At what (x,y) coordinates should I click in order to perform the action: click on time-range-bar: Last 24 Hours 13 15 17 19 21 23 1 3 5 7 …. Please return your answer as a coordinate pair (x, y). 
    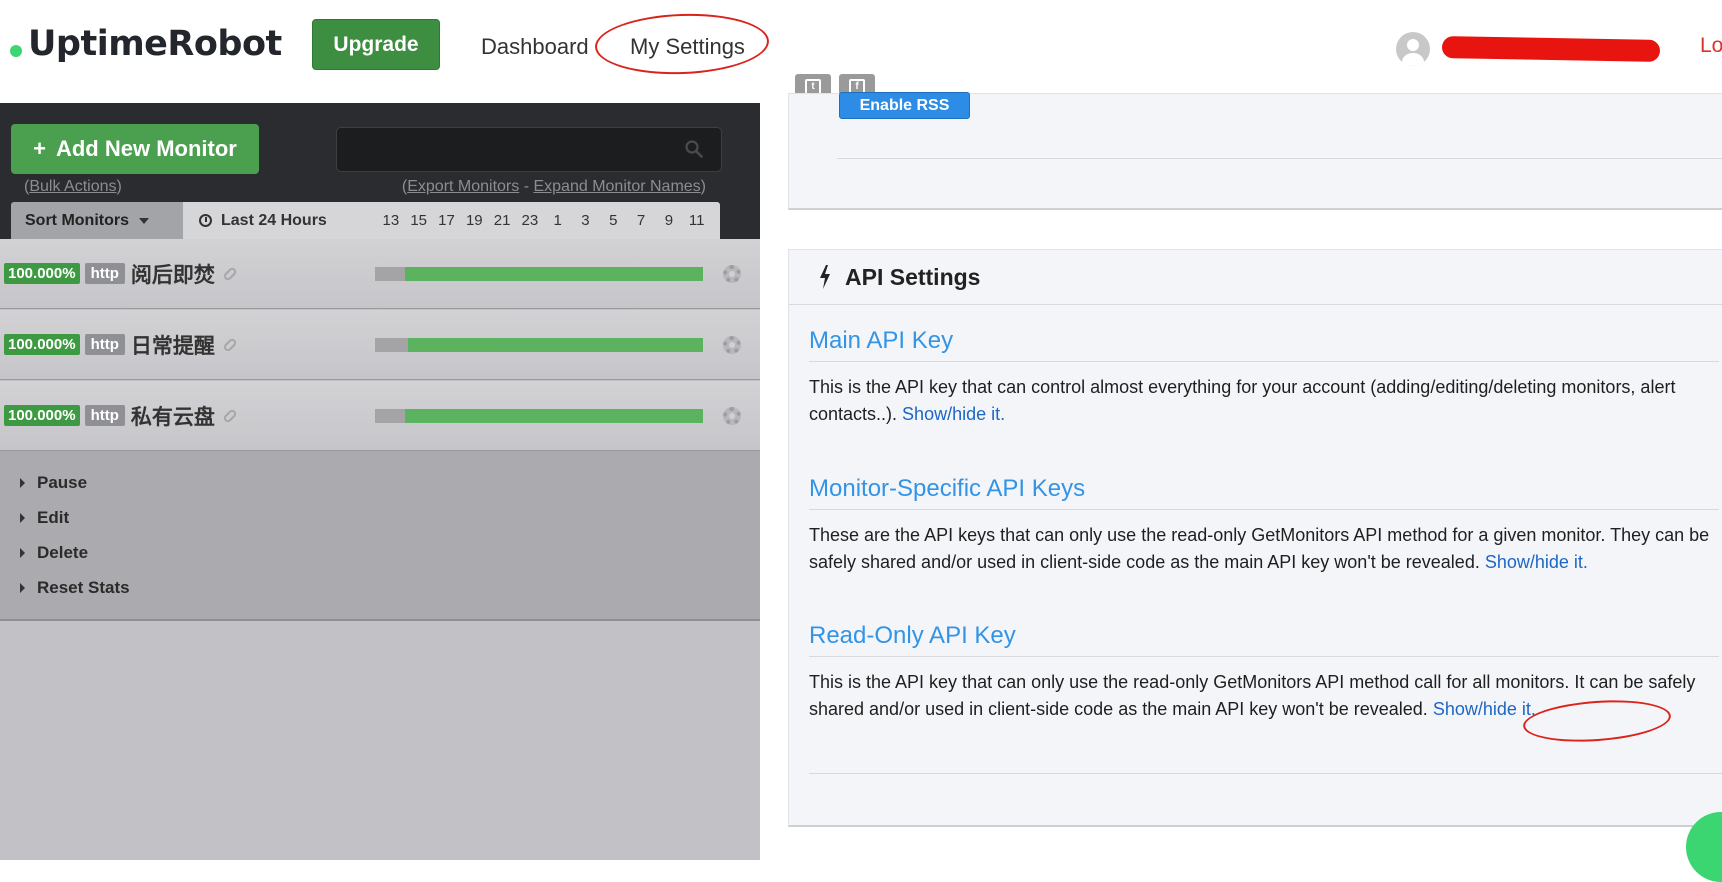
    Looking at the image, I should click on (451, 220).